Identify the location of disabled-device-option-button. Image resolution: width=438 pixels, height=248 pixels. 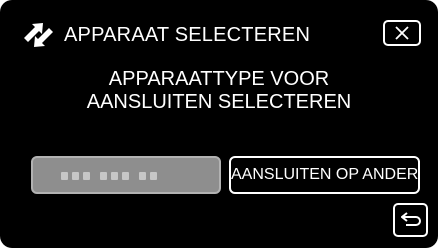
(126, 175).